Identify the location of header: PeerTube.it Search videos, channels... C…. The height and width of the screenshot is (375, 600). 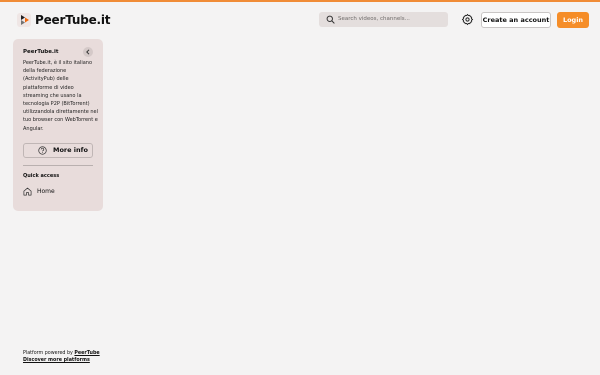
(300, 19).